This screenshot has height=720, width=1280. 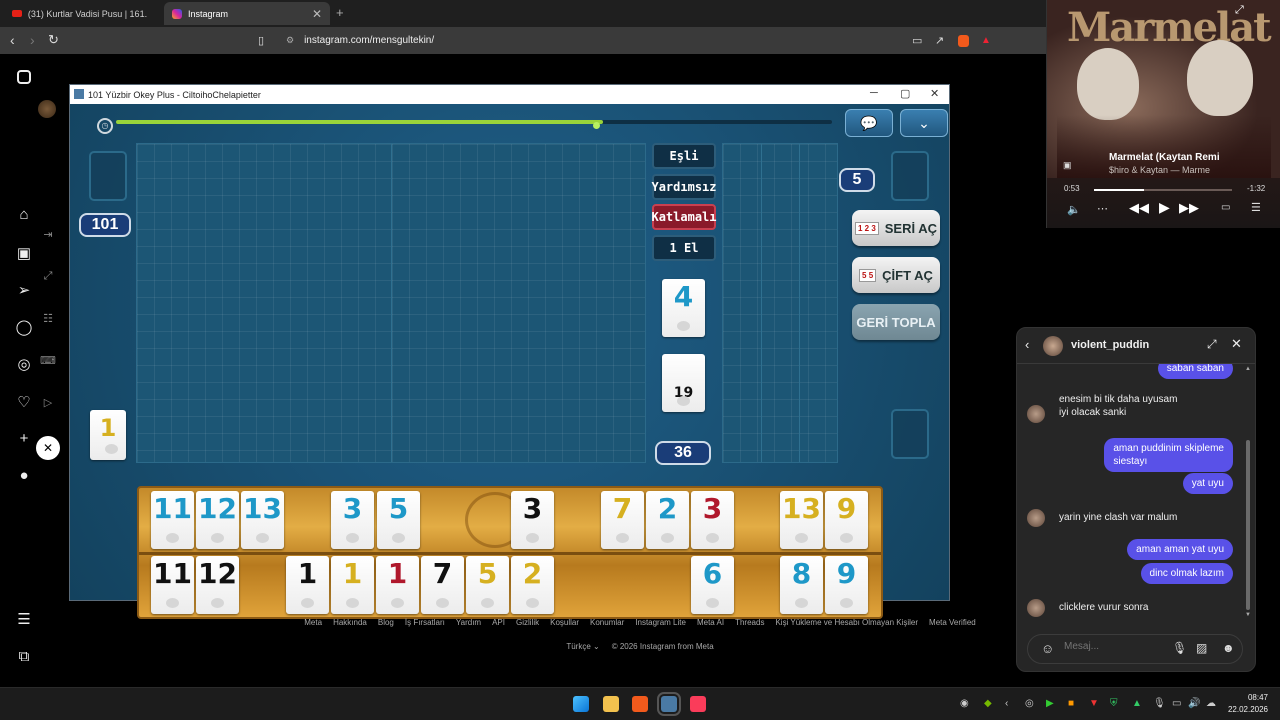 What do you see at coordinates (1189, 208) in the screenshot?
I see `next-icon: ▶▶` at bounding box center [1189, 208].